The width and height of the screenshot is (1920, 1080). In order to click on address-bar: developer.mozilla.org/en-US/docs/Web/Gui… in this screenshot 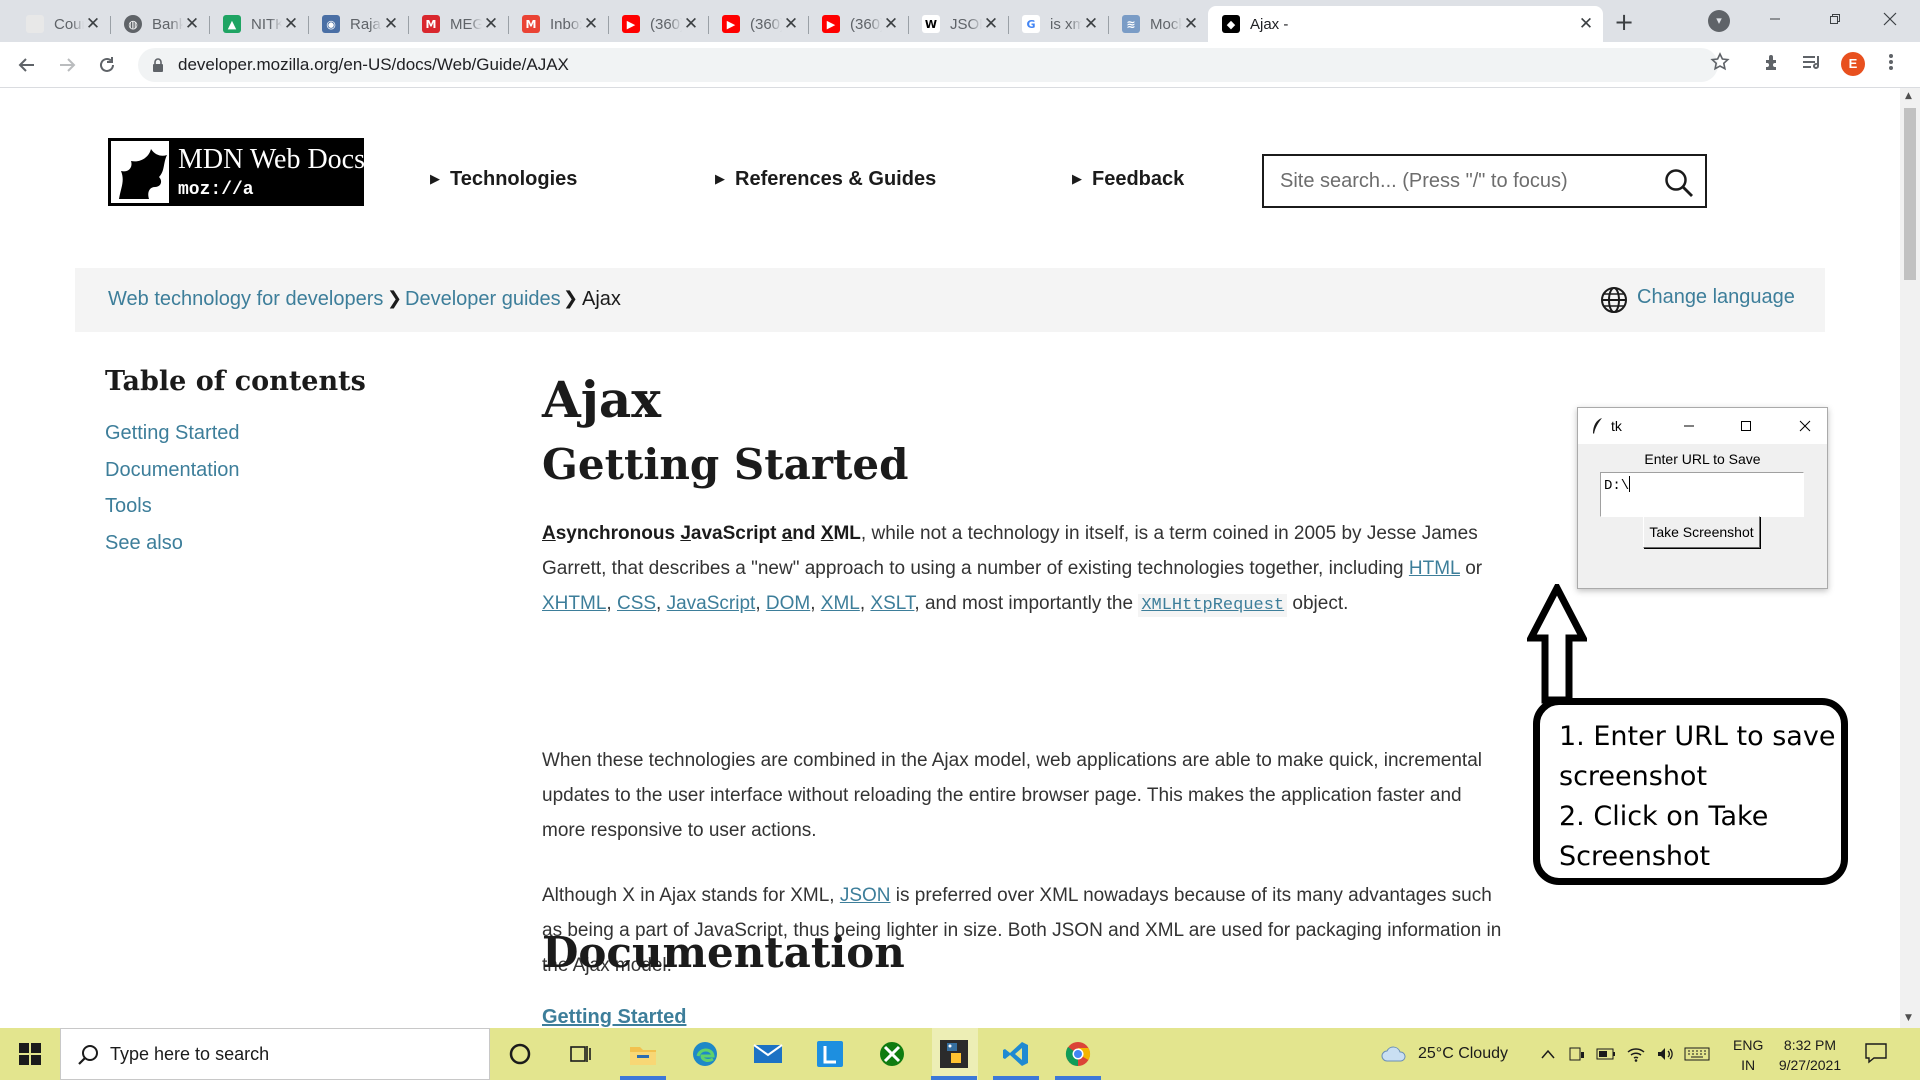, I will do `click(928, 65)`.